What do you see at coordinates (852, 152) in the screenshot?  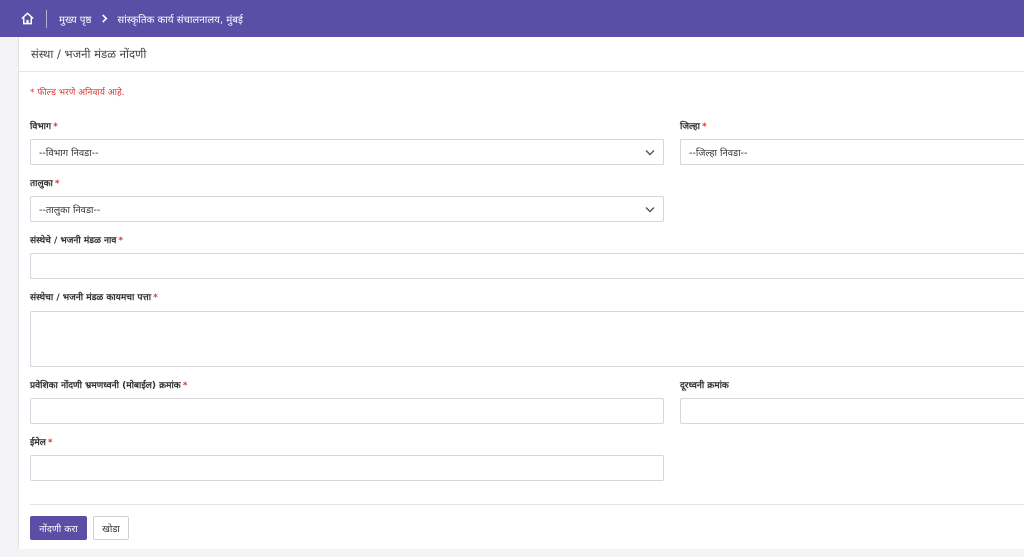 I see `district-select: --जिल्हा निवडा--` at bounding box center [852, 152].